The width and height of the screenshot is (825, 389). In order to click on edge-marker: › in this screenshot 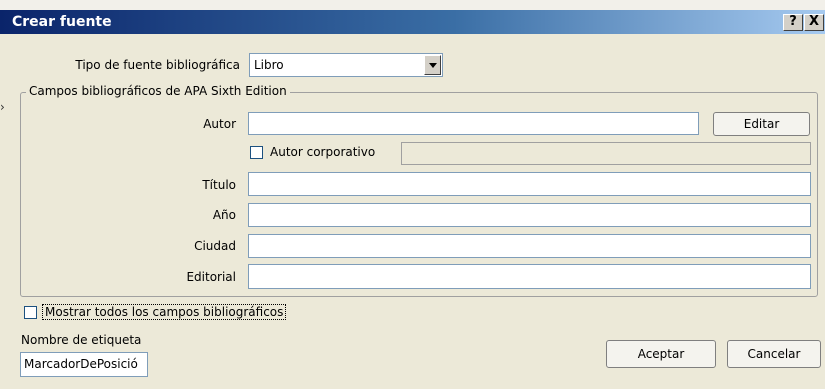, I will do `click(2, 107)`.